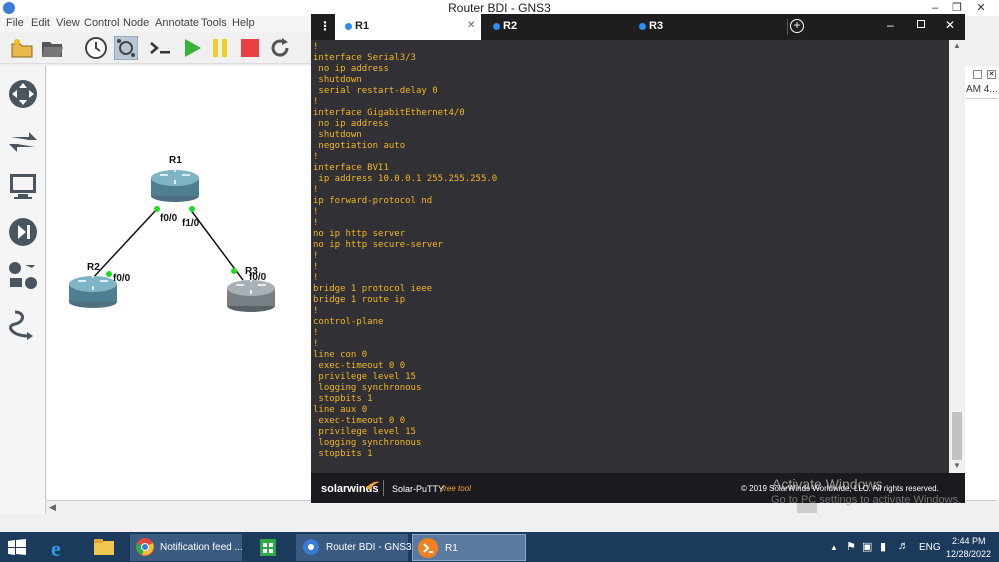 Image resolution: width=999 pixels, height=562 pixels. What do you see at coordinates (469, 547) in the screenshot?
I see `taskbar-putty-r1: R1` at bounding box center [469, 547].